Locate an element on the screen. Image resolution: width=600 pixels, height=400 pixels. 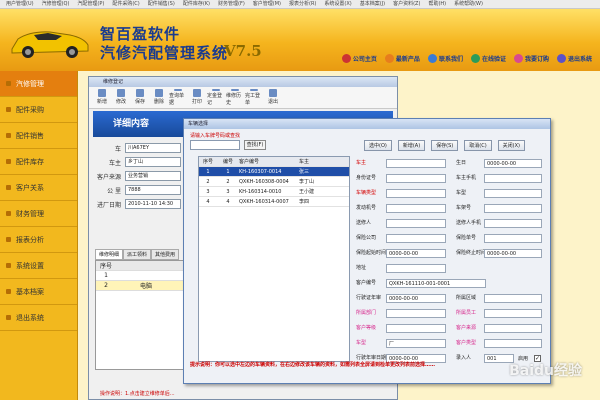
menu-item: 客户资料(Z) is located at coordinates (406, 4).